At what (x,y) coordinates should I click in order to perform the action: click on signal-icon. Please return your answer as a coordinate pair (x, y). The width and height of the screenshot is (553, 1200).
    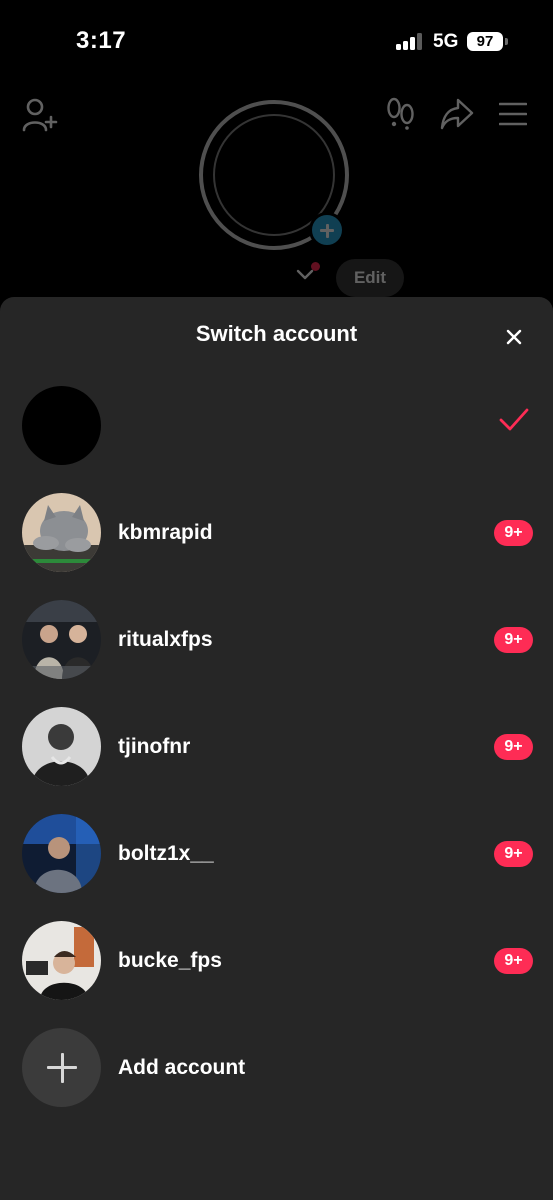
    Looking at the image, I should click on (410, 41).